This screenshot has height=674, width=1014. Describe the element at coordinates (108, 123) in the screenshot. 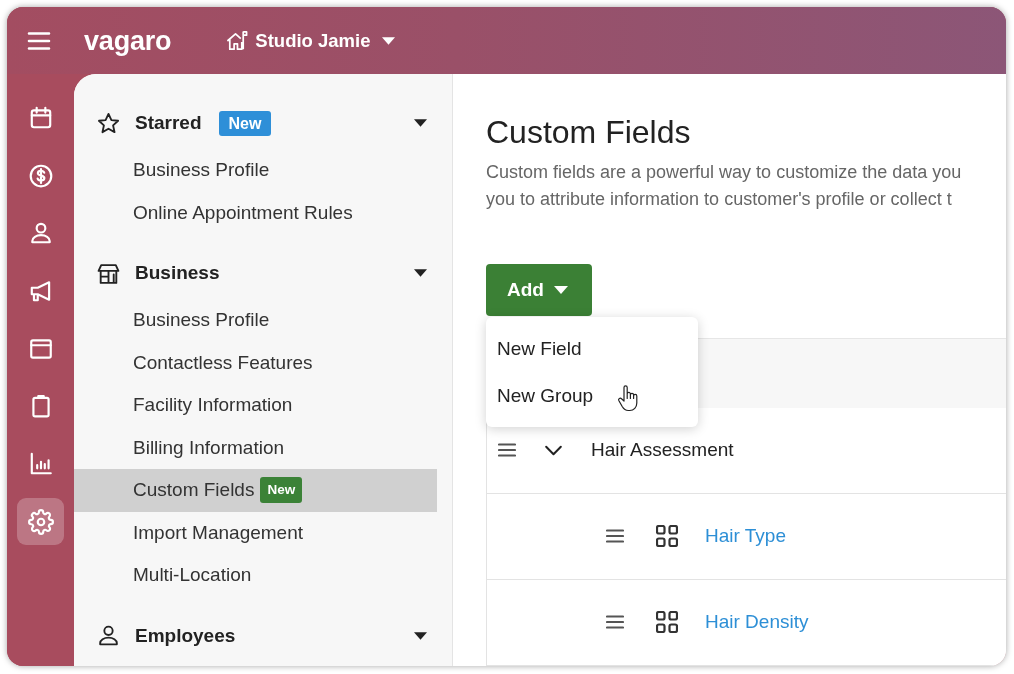

I see `star-icon` at that location.